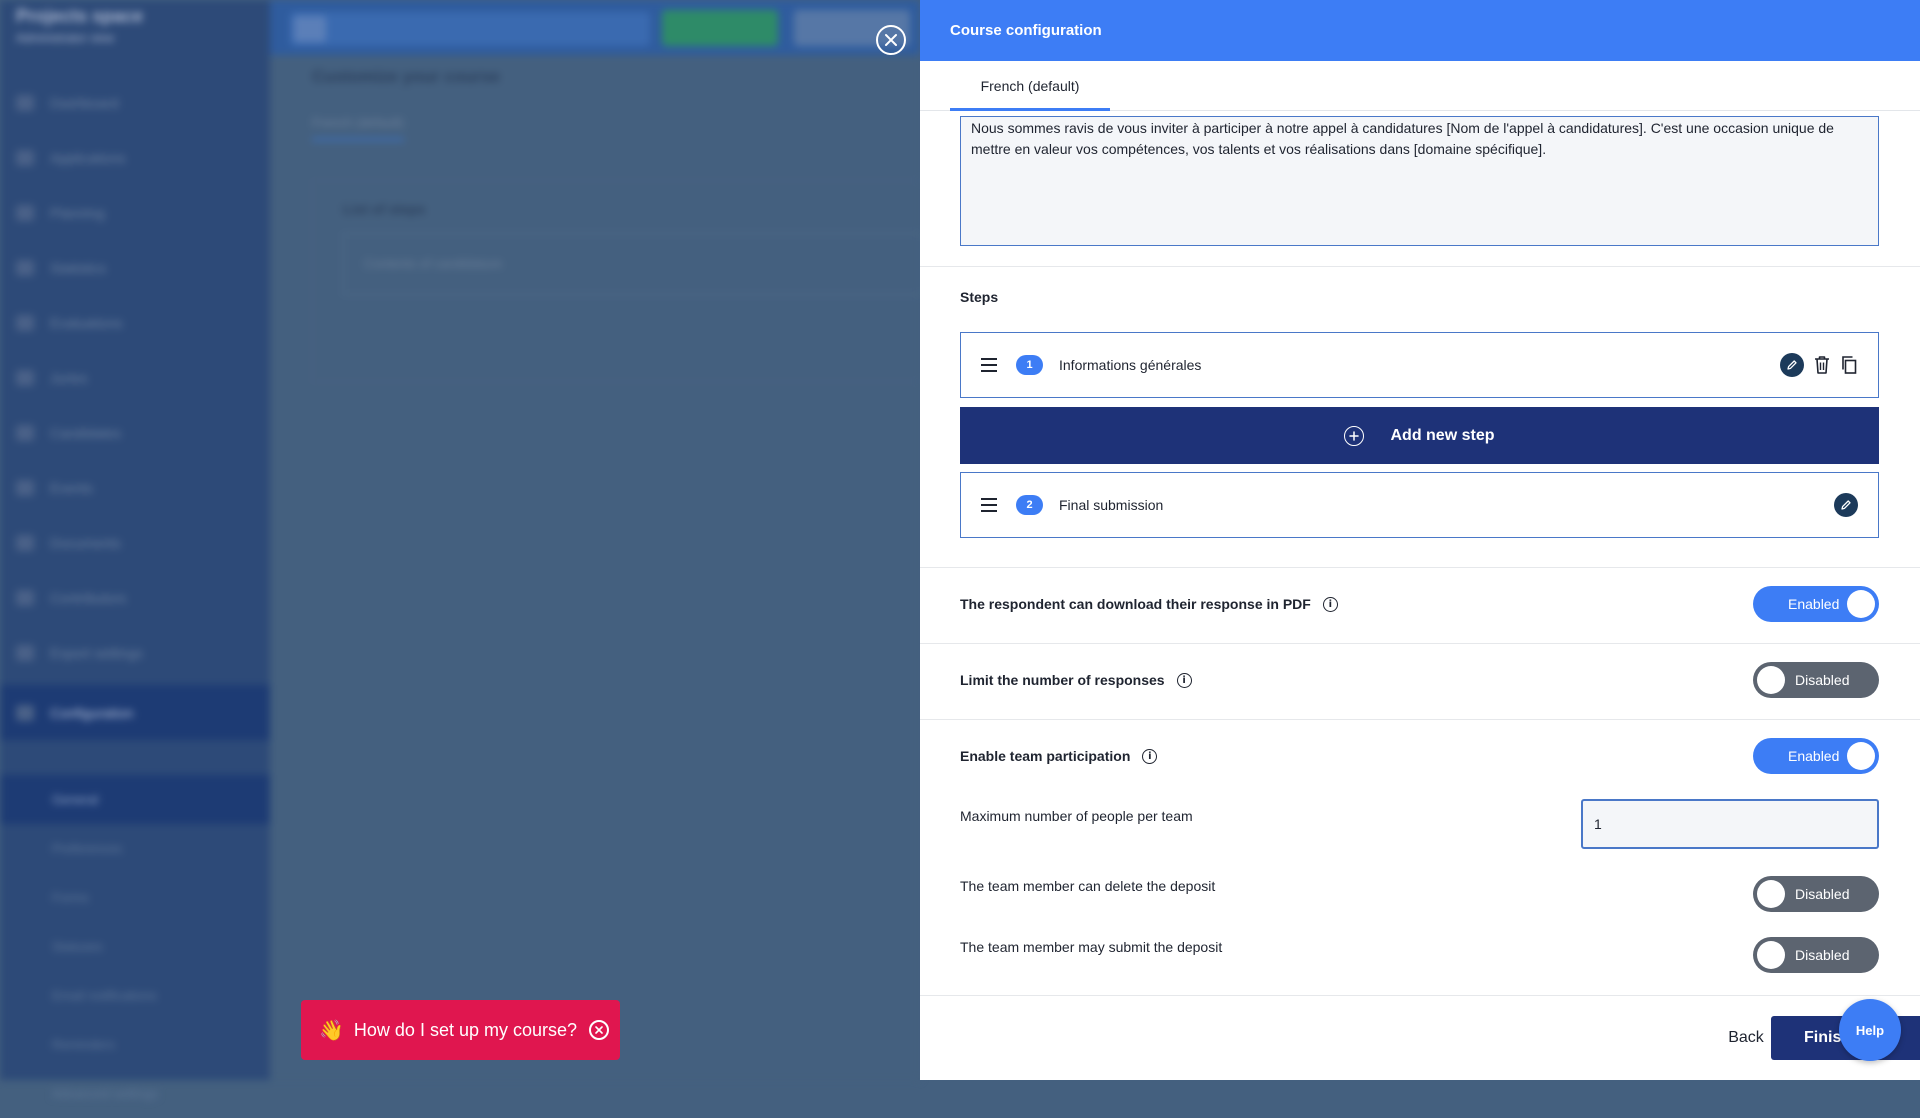 The width and height of the screenshot is (1920, 1118). Describe the element at coordinates (1130, 365) in the screenshot. I see `step-name: Informations générales` at that location.